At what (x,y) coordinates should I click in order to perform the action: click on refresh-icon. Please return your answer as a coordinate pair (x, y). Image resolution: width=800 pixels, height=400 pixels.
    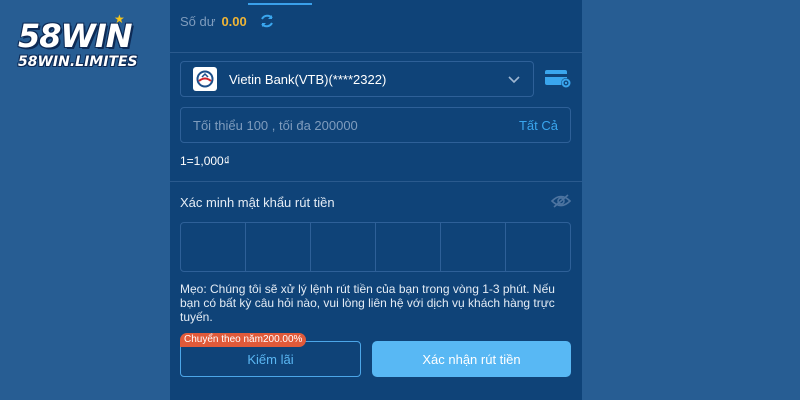
    Looking at the image, I should click on (267, 21).